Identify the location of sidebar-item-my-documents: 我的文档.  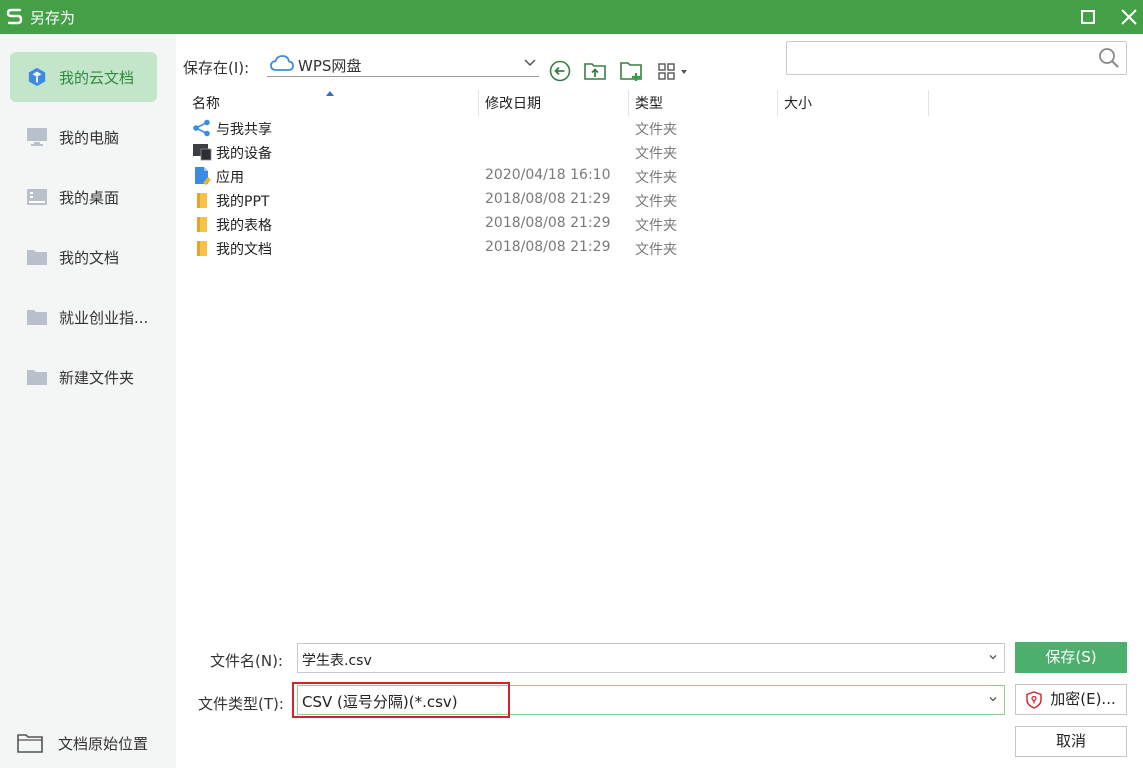
(83, 257).